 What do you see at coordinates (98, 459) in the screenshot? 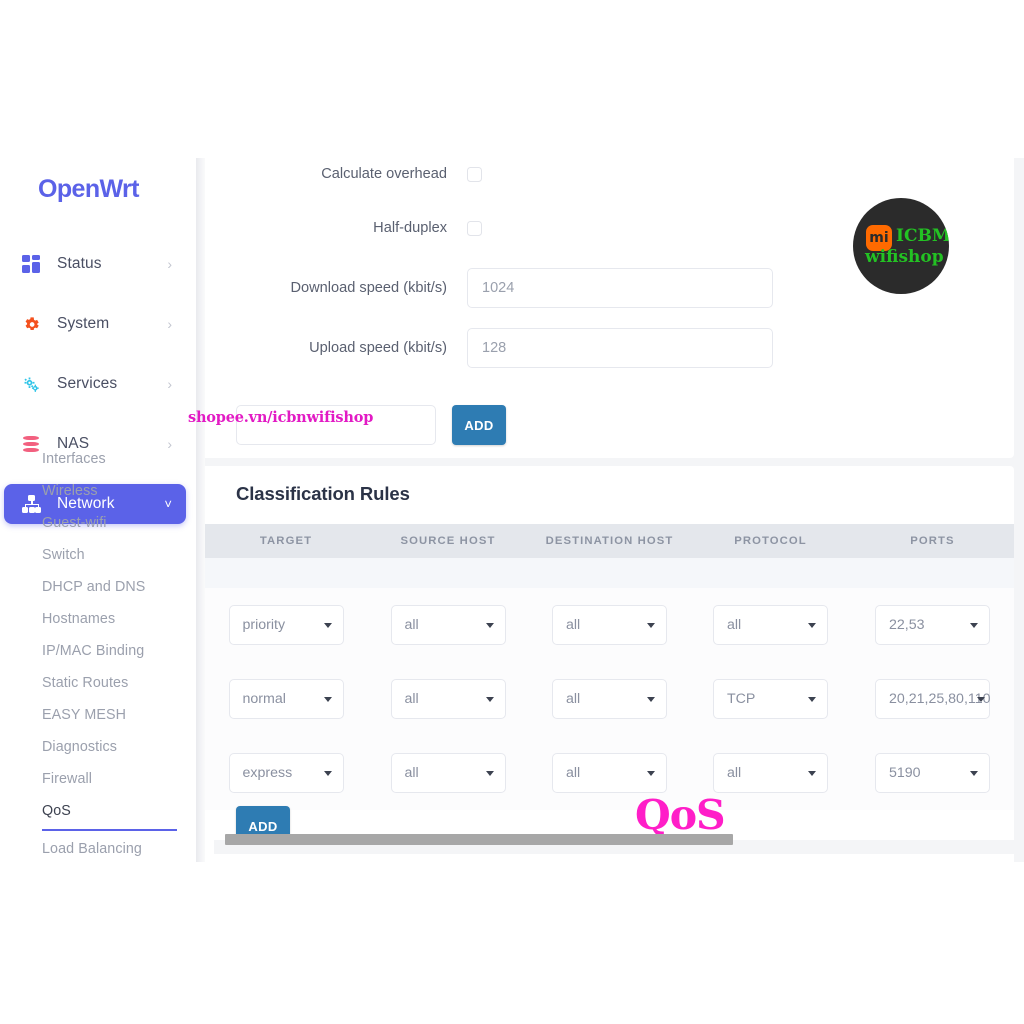
I see `sidebar-item-interfaces: Interfaces` at bounding box center [98, 459].